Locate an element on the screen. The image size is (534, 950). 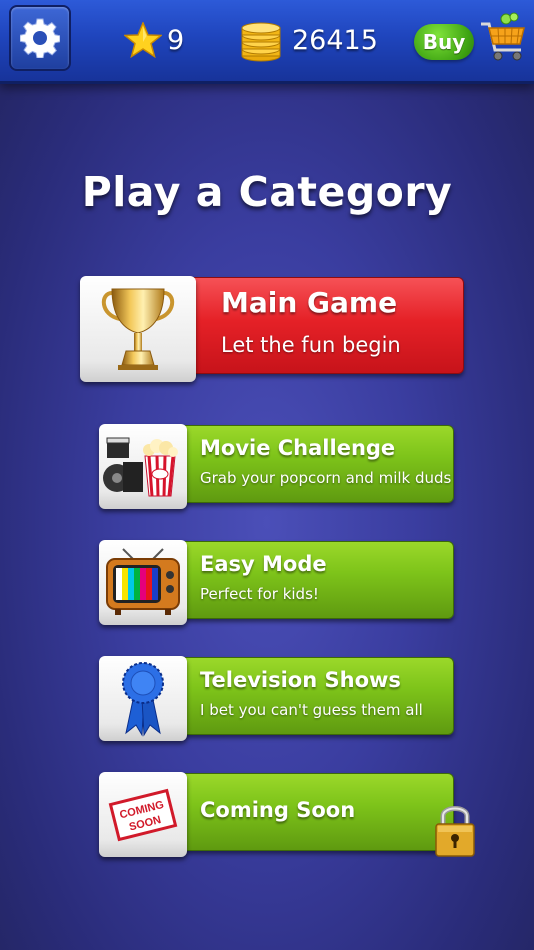
category-subtitle: I bet you can't guess them all is located at coordinates (311, 710).